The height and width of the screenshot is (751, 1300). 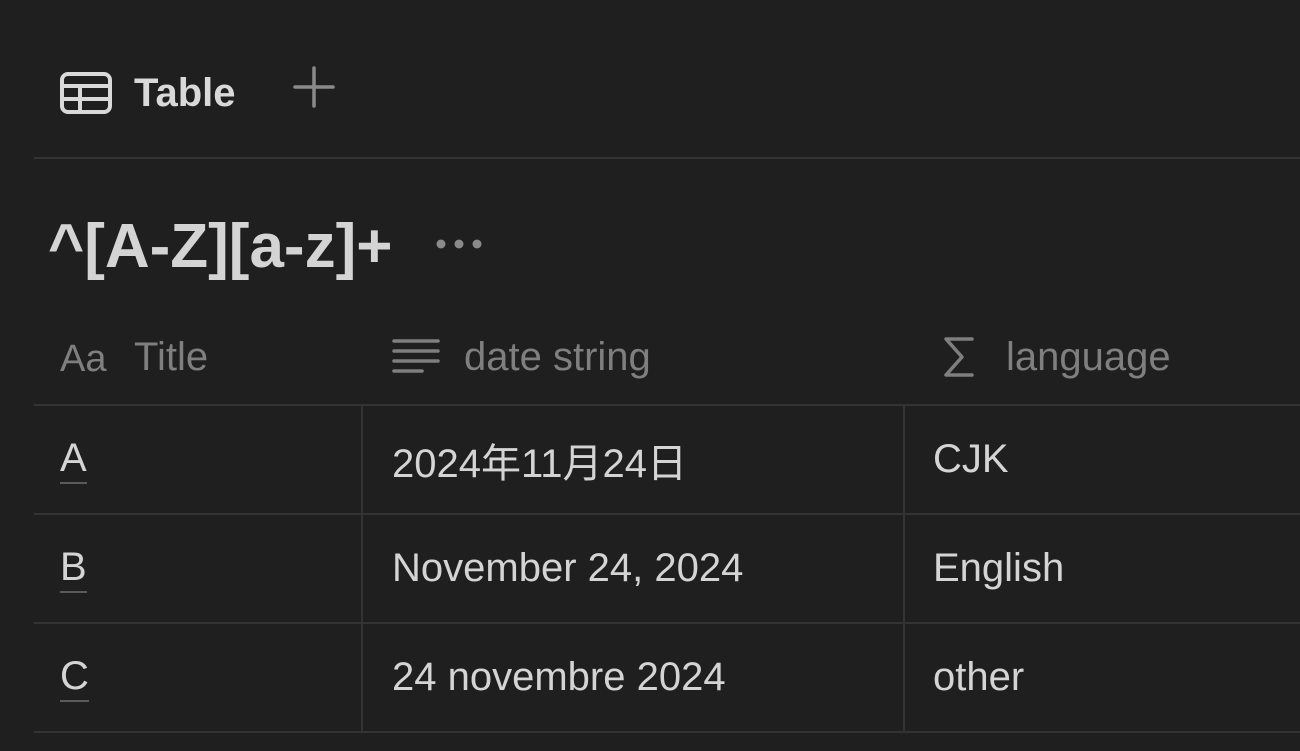 What do you see at coordinates (210, 459) in the screenshot?
I see `title-cell: A` at bounding box center [210, 459].